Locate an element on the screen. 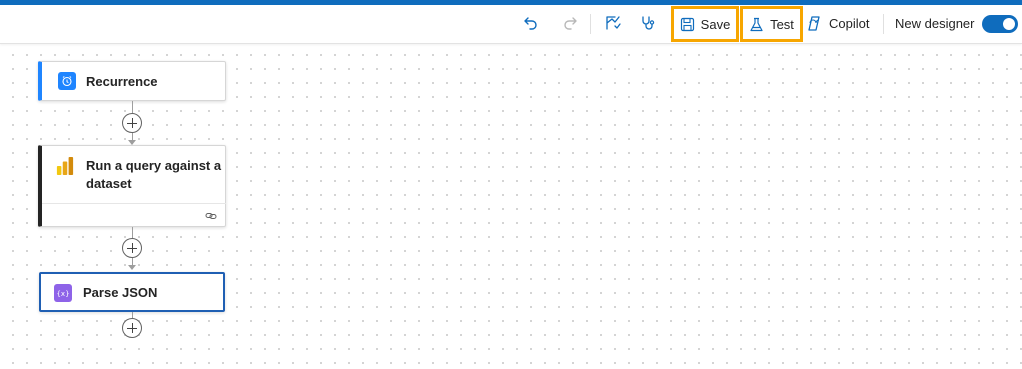 The image size is (1022, 369). copilot-label: Copilot is located at coordinates (849, 23).